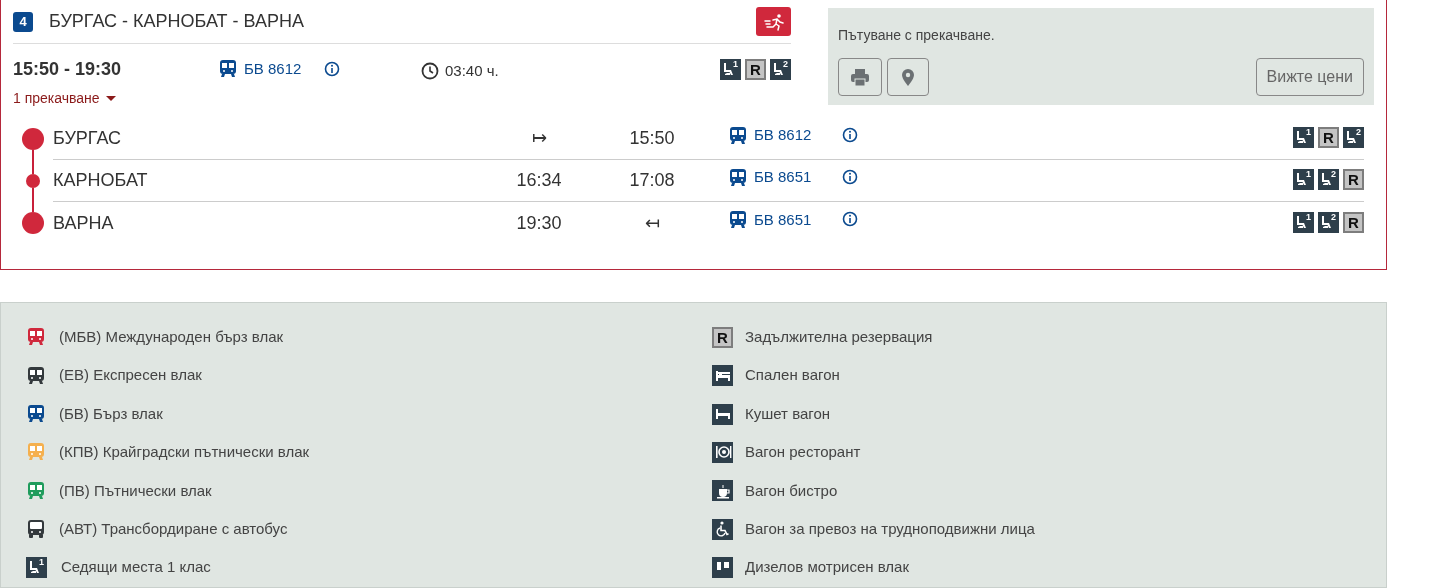 The height and width of the screenshot is (588, 1440). Describe the element at coordinates (111, 413) in the screenshot. I see `legend-label: (БВ) Бърз влак` at that location.